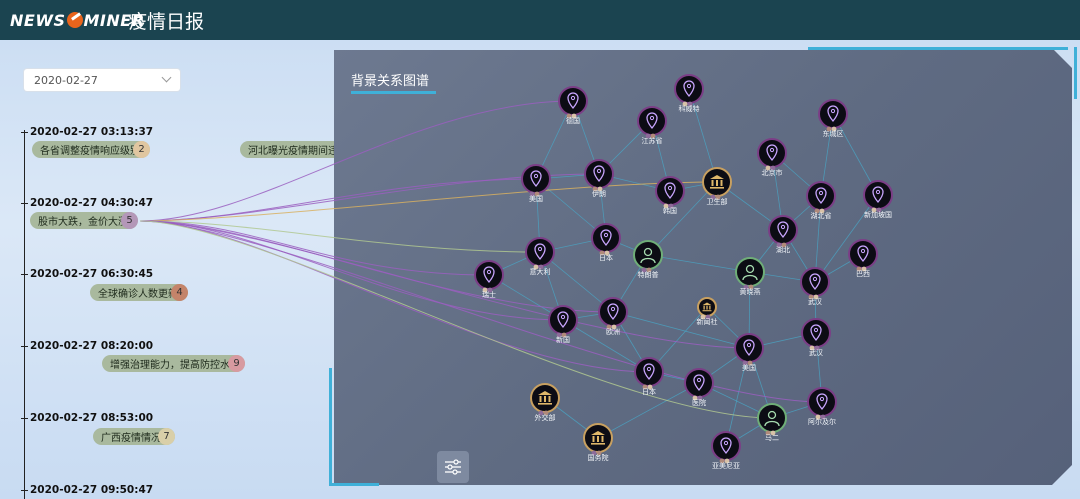 The height and width of the screenshot is (499, 1080). I want to click on graph-node-hubei: 湖北省, so click(821, 200).